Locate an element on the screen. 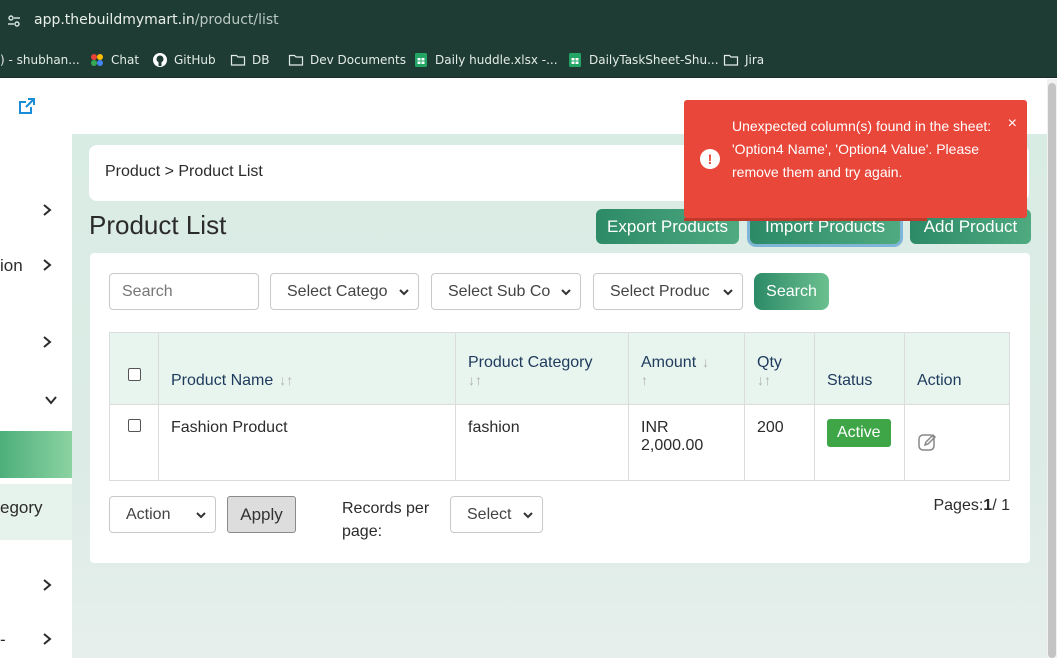 The width and height of the screenshot is (1057, 658). sidebar-subitem-active is located at coordinates (36, 454).